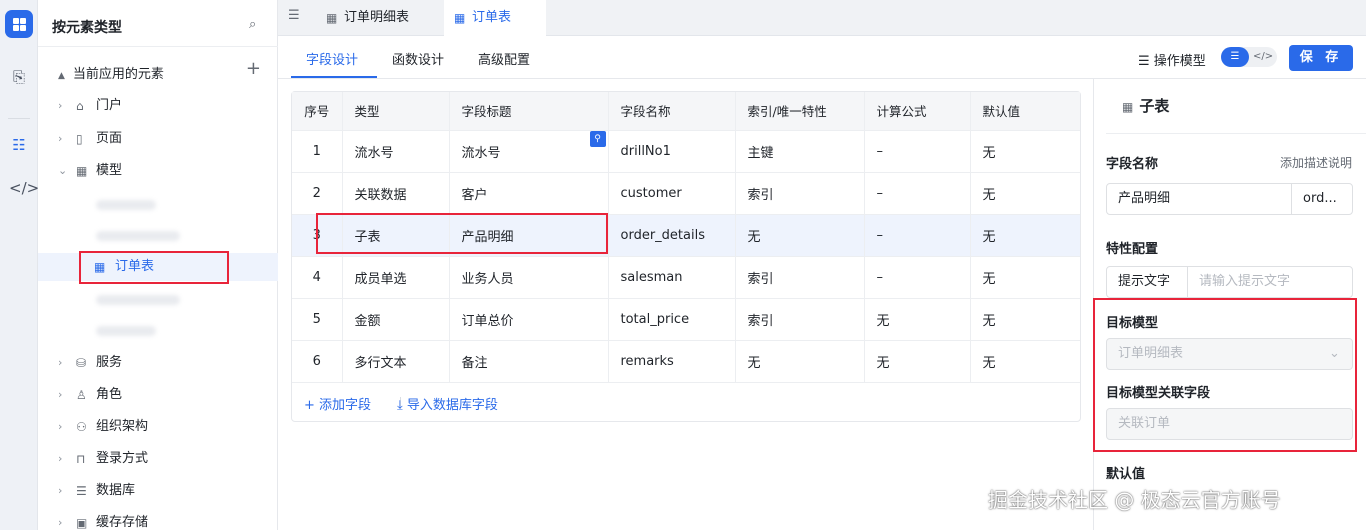  Describe the element at coordinates (81, 427) in the screenshot. I see `org-icon: ⚇` at that location.